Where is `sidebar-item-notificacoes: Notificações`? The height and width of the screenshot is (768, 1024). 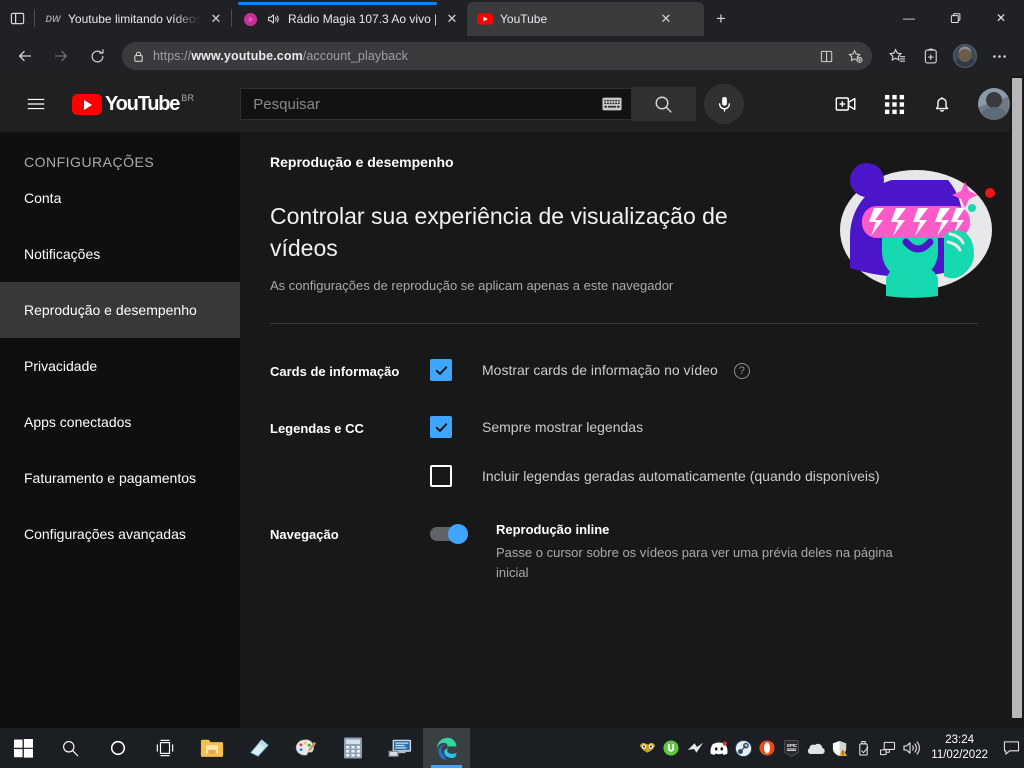
sidebar-item-notificacoes: Notificações is located at coordinates (120, 254).